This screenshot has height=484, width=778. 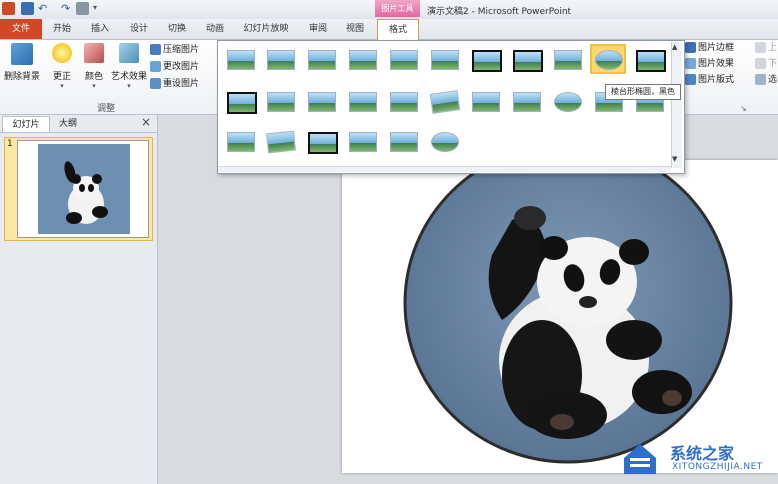 What do you see at coordinates (82, 8) in the screenshot?
I see `print-icon` at bounding box center [82, 8].